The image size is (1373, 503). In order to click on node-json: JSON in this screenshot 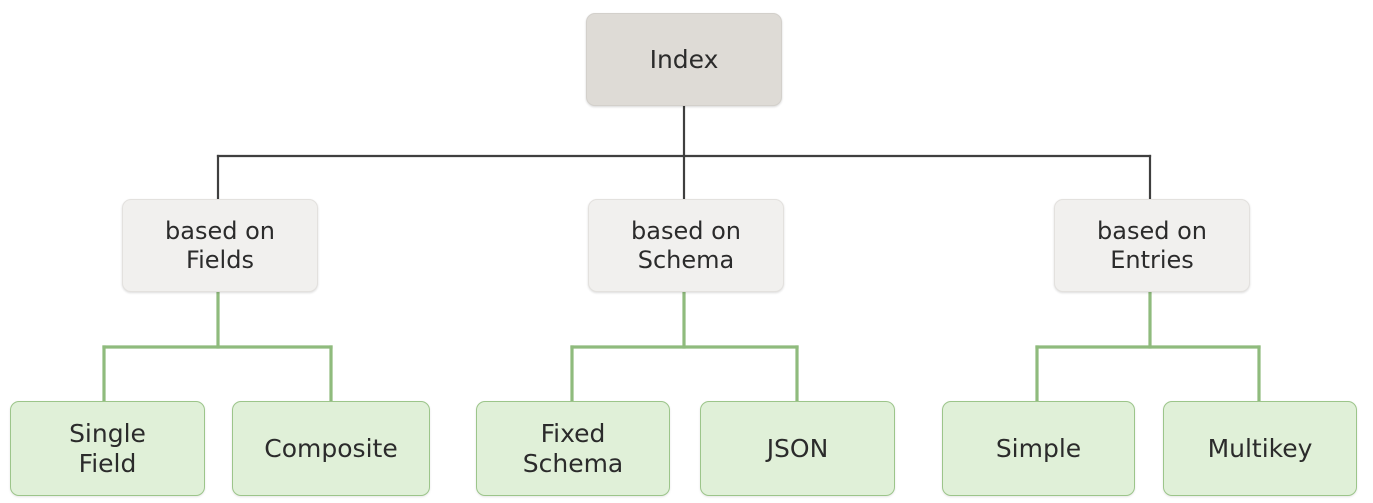, I will do `click(797, 448)`.